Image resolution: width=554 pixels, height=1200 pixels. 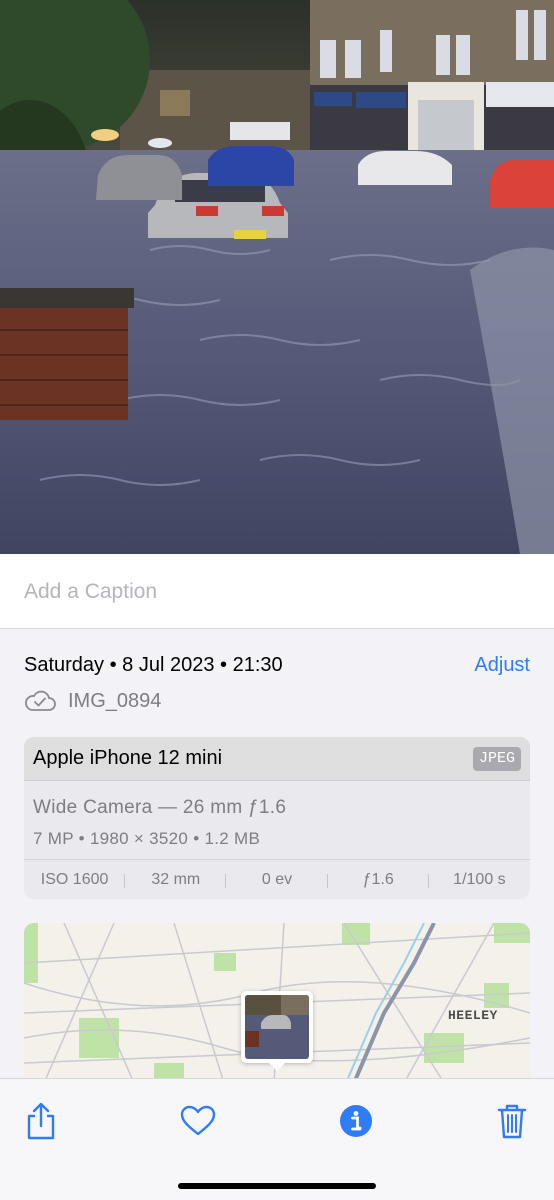 I want to click on adjust-button: Adjust, so click(x=502, y=665).